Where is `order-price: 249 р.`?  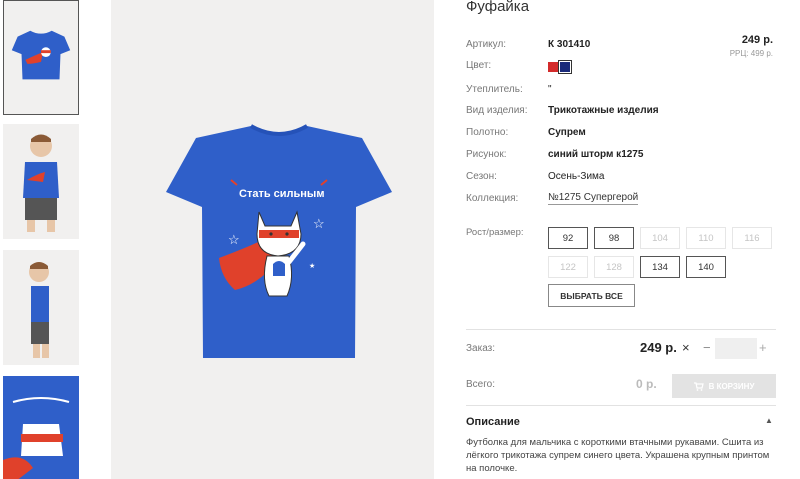
order-price: 249 р. is located at coordinates (658, 347).